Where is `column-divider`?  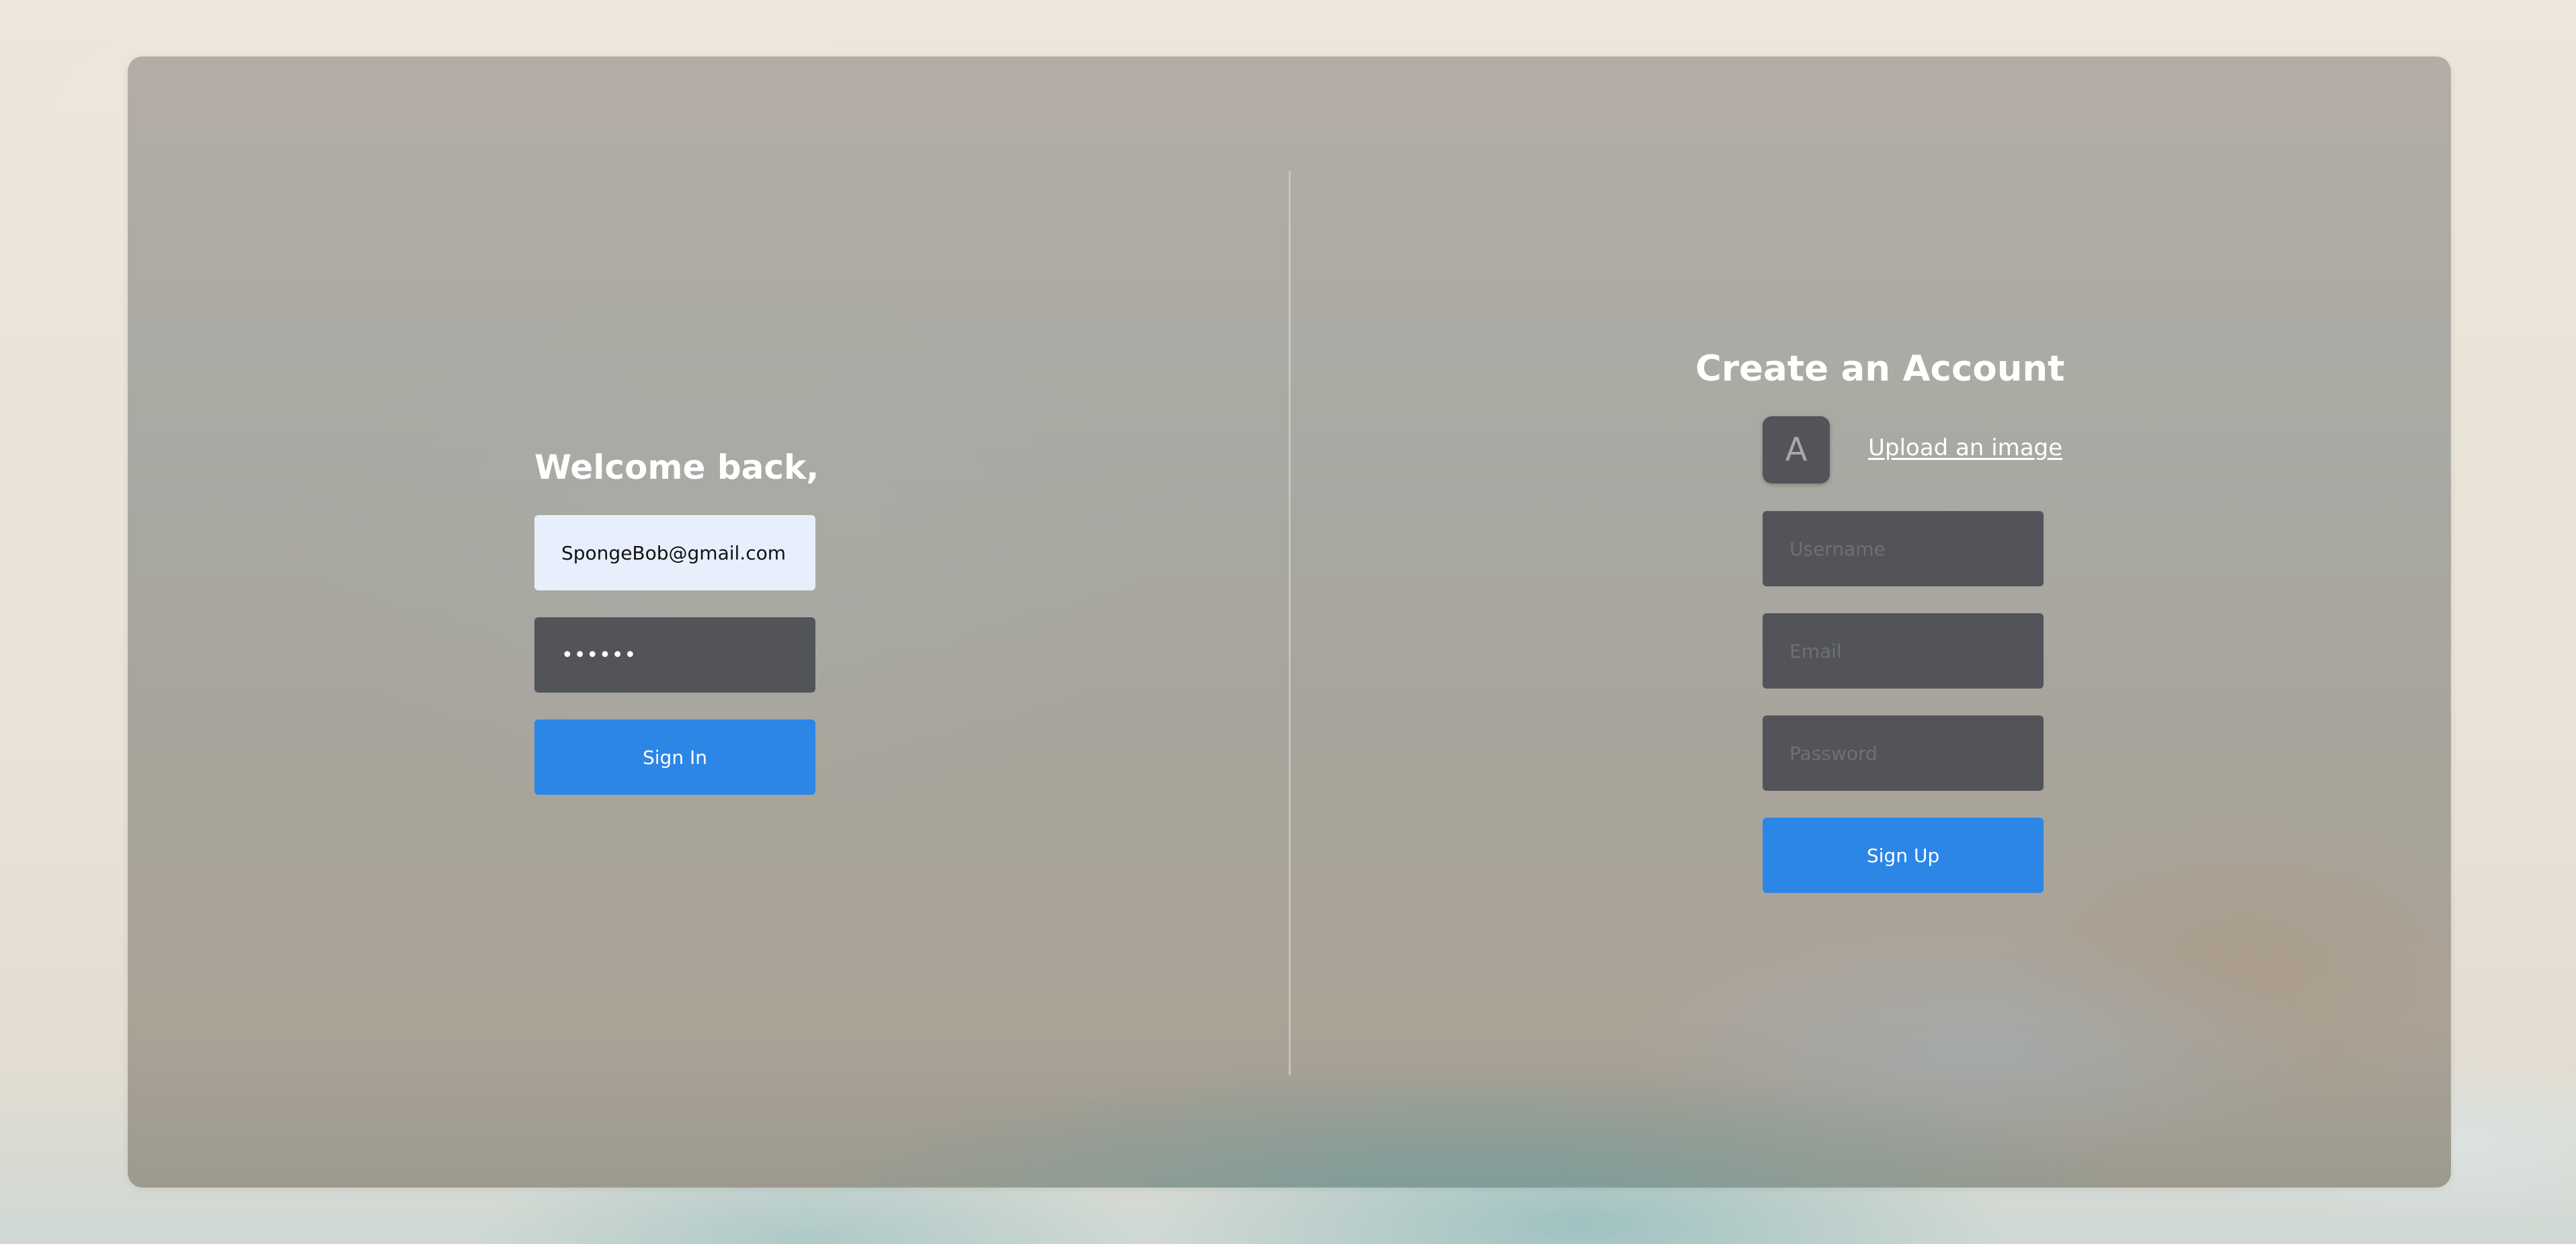 column-divider is located at coordinates (1290, 623).